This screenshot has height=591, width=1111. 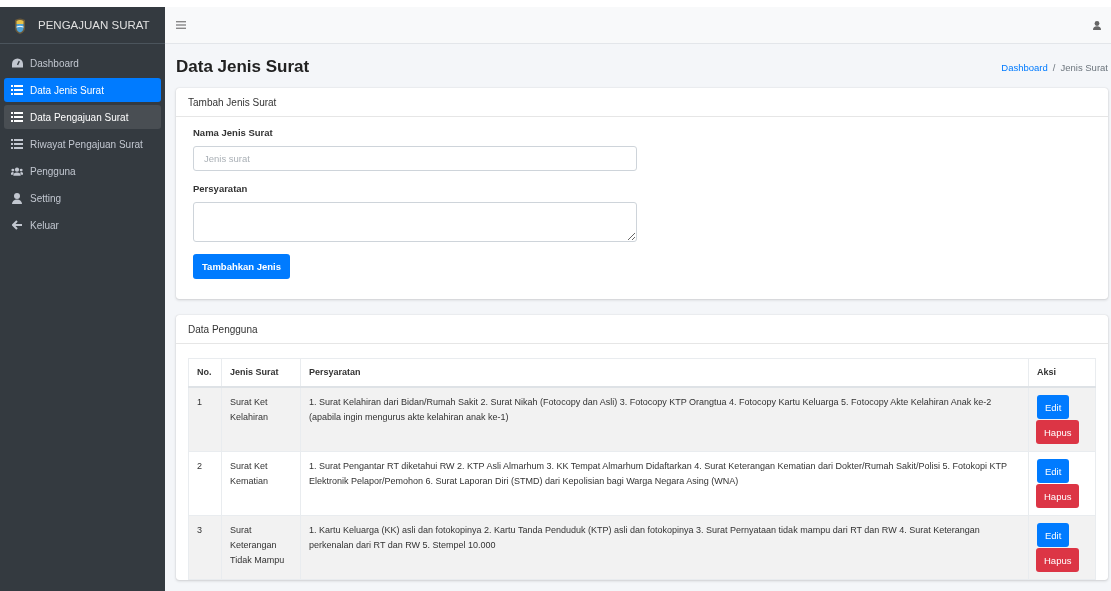 I want to click on sidebar-item: Setting, so click(x=82, y=198).